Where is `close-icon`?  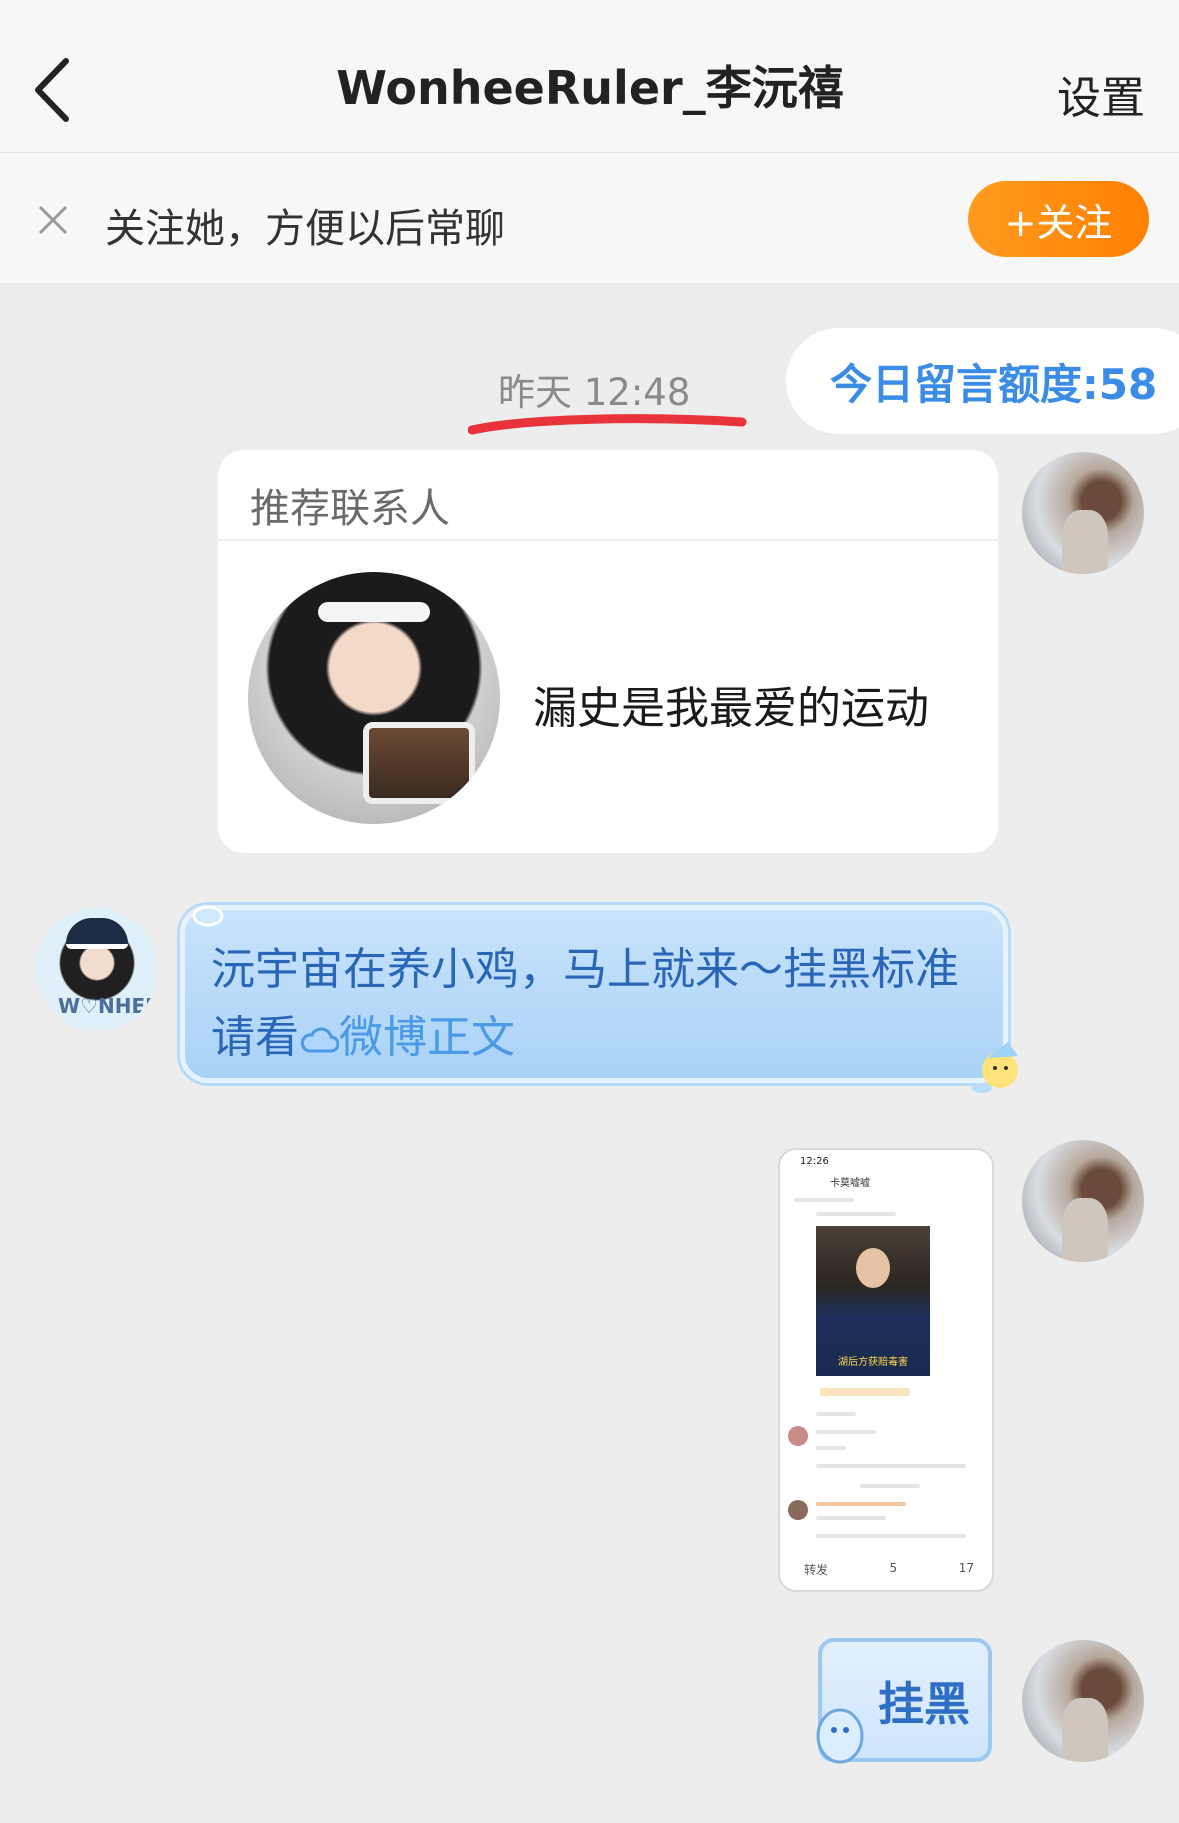 close-icon is located at coordinates (53, 220).